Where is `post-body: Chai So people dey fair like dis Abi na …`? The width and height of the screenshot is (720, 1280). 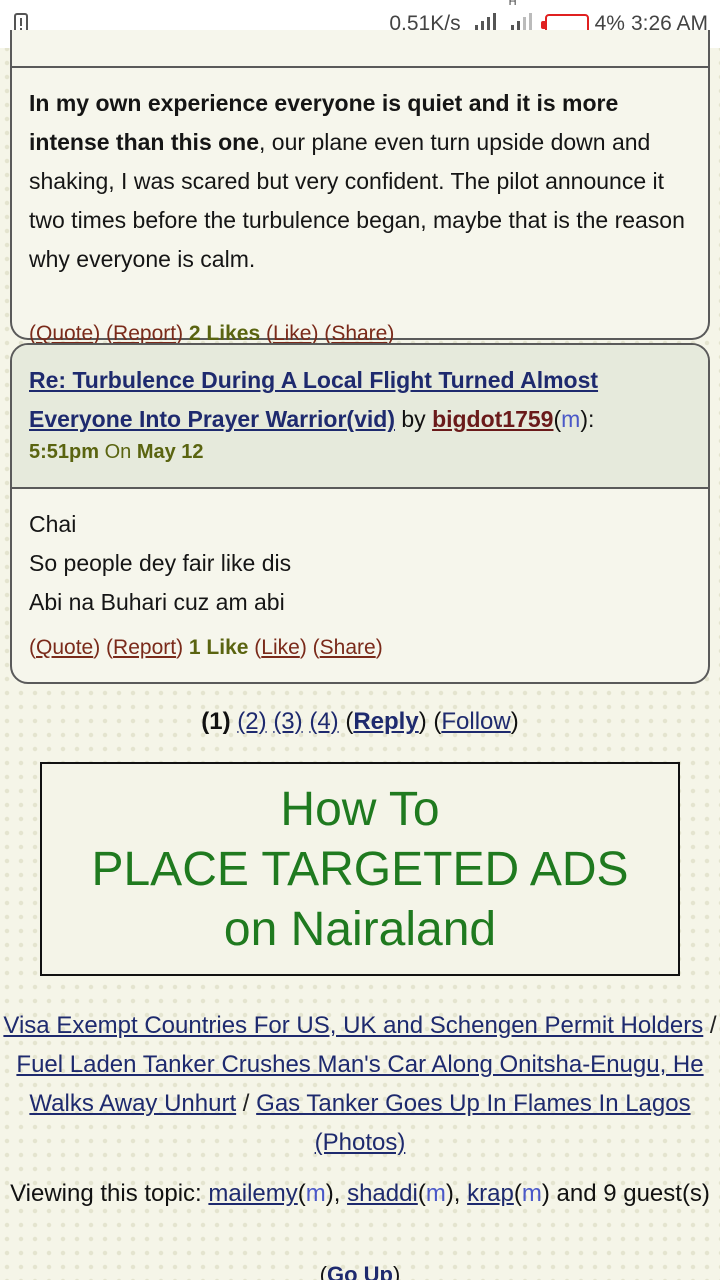 post-body: Chai So people dey fair like dis Abi na … is located at coordinates (361, 563).